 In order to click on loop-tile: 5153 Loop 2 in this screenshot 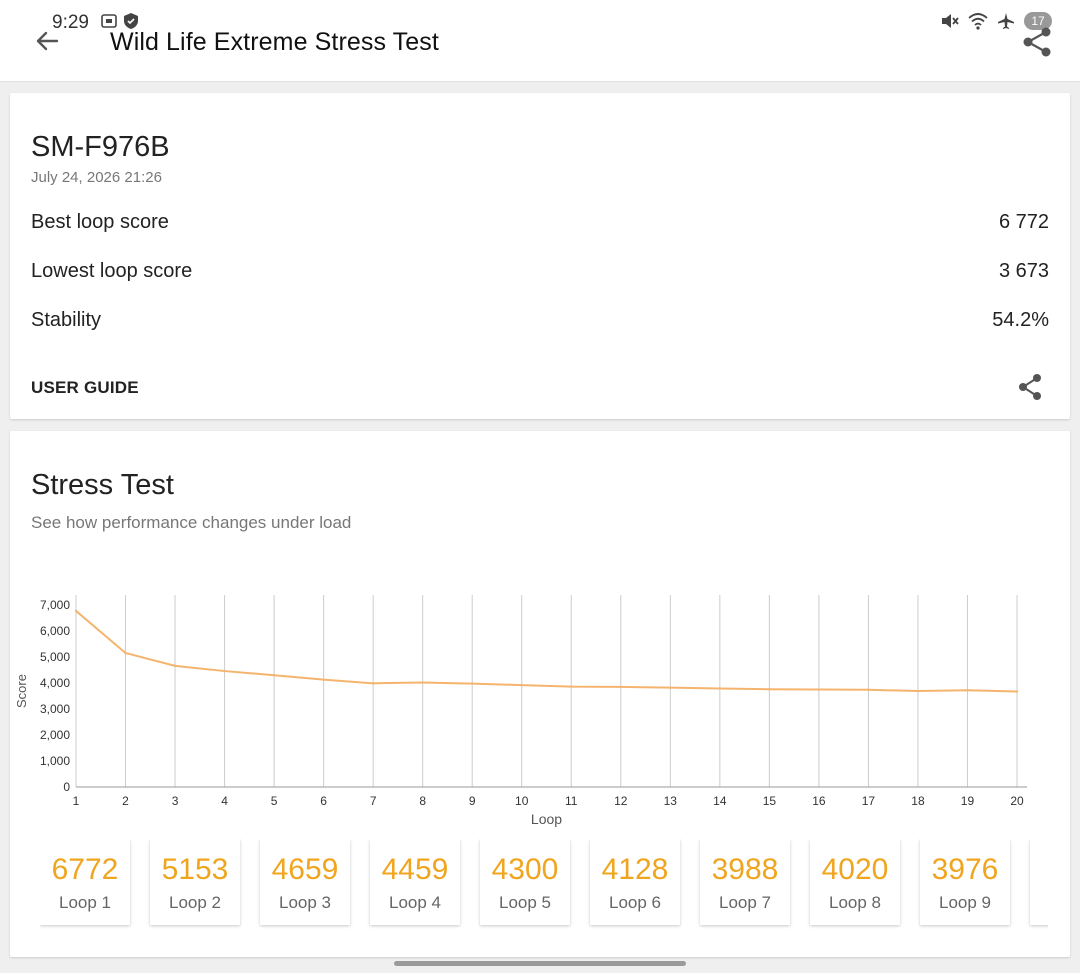, I will do `click(195, 882)`.